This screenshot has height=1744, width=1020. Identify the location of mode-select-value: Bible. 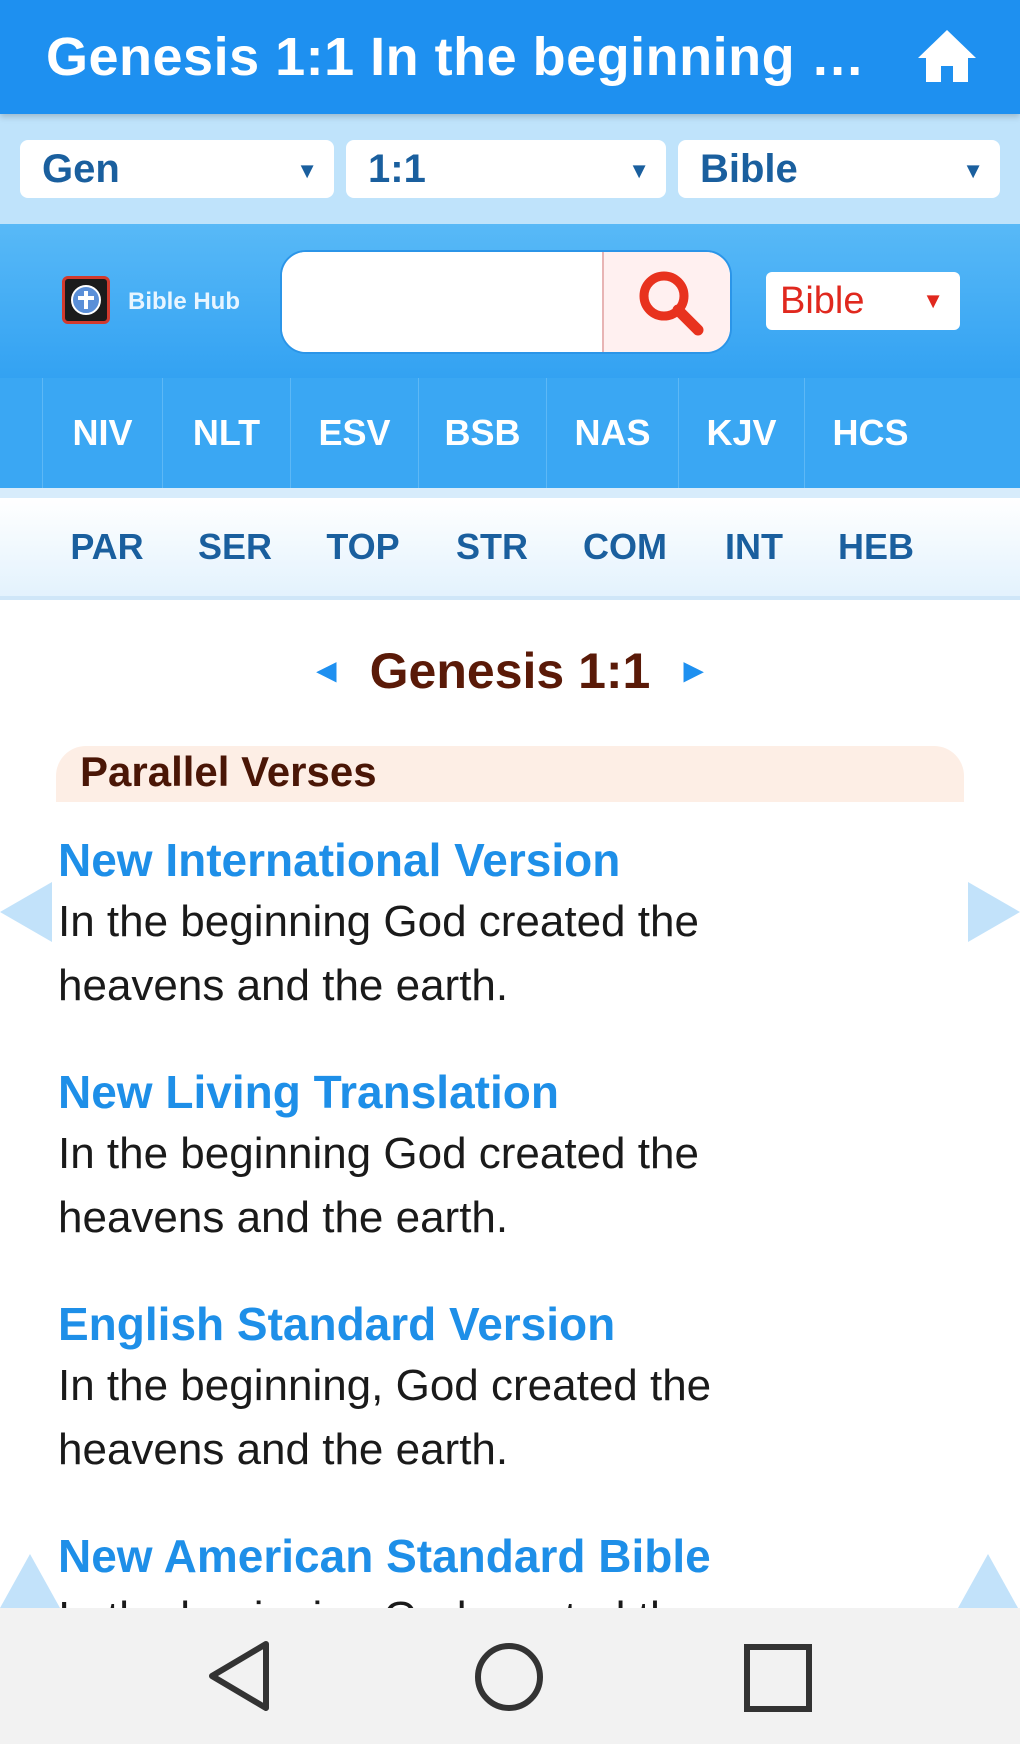
(749, 168).